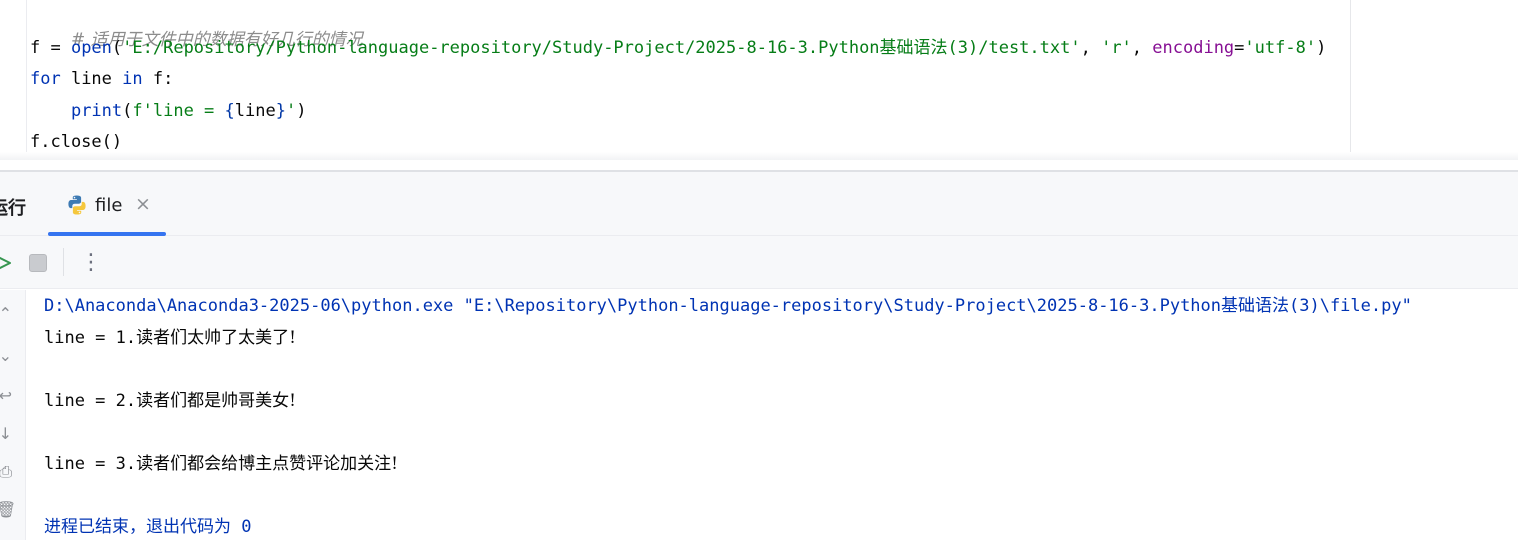  I want to click on toolbar-separator, so click(63, 262).